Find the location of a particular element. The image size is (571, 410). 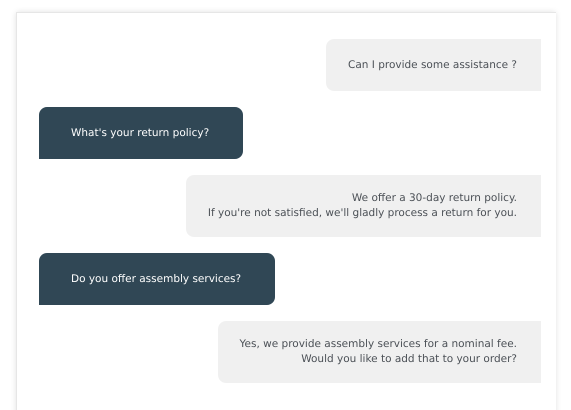

message-text: Do you offer assembly services? is located at coordinates (156, 279).